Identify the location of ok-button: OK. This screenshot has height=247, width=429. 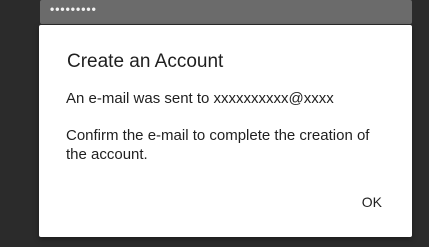
(372, 202).